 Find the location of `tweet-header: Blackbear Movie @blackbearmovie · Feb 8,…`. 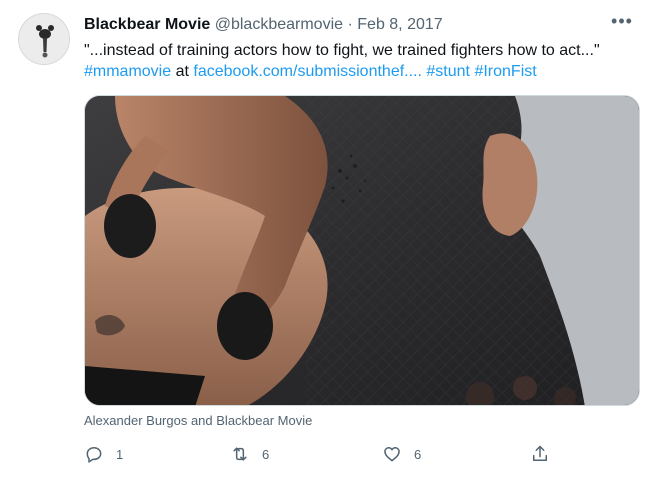

tweet-header: Blackbear Movie @blackbearmovie · Feb 8,… is located at coordinates (263, 25).